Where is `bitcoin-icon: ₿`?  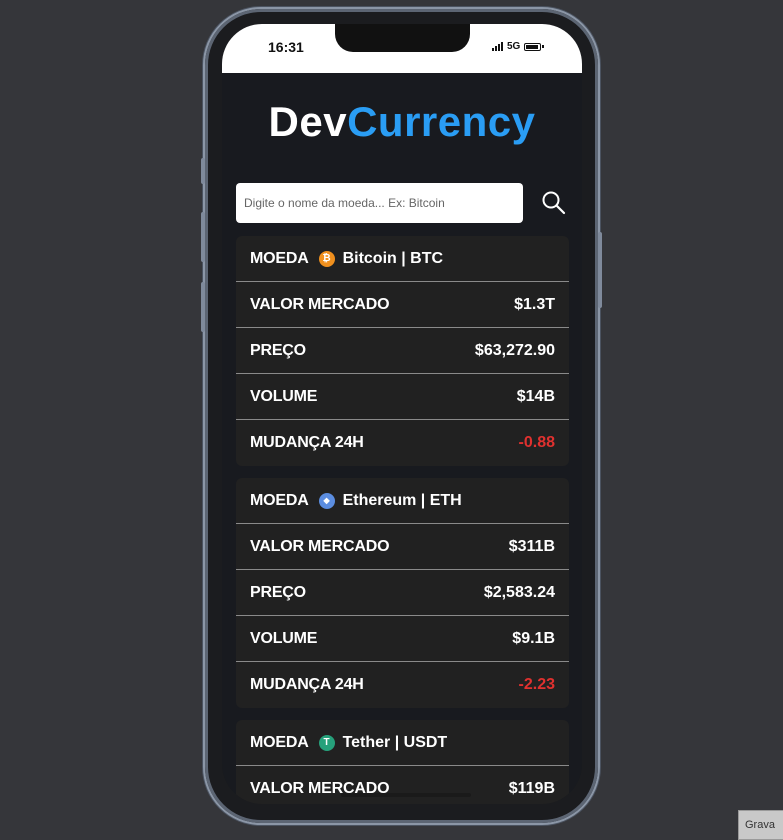
bitcoin-icon: ₿ is located at coordinates (326, 258).